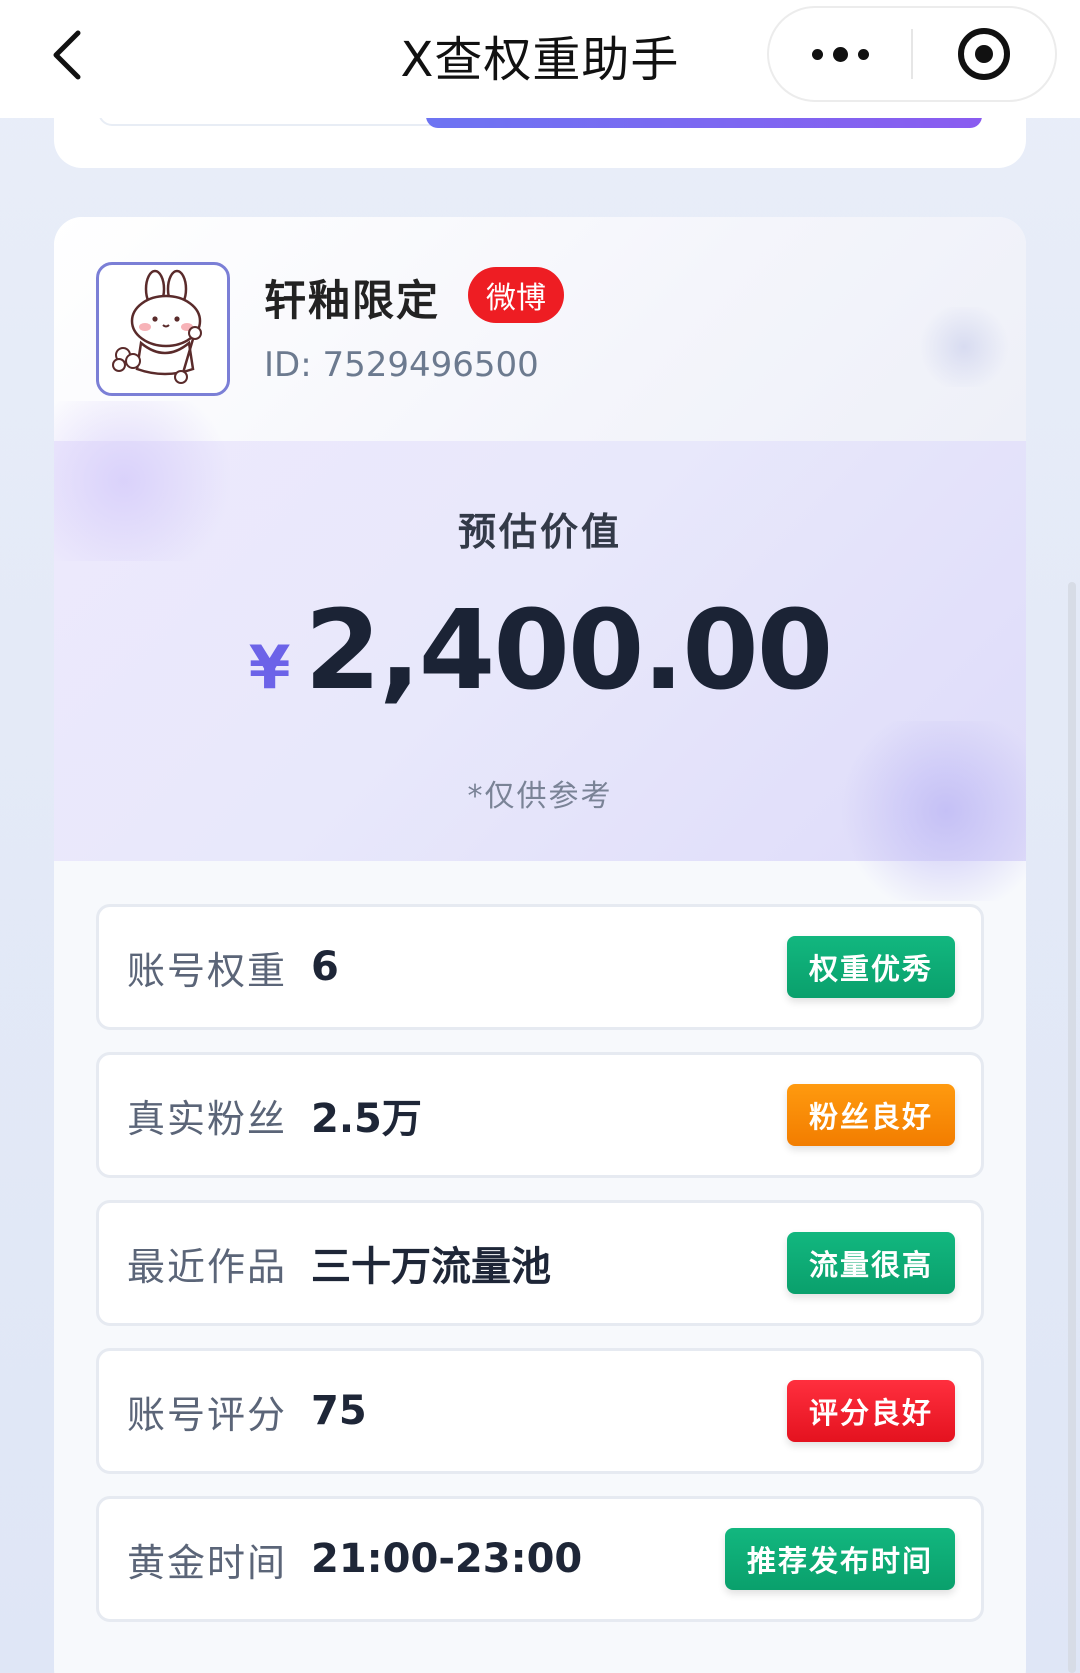 The width and height of the screenshot is (1080, 1673). What do you see at coordinates (912, 54) in the screenshot?
I see `mini-program-capsule` at bounding box center [912, 54].